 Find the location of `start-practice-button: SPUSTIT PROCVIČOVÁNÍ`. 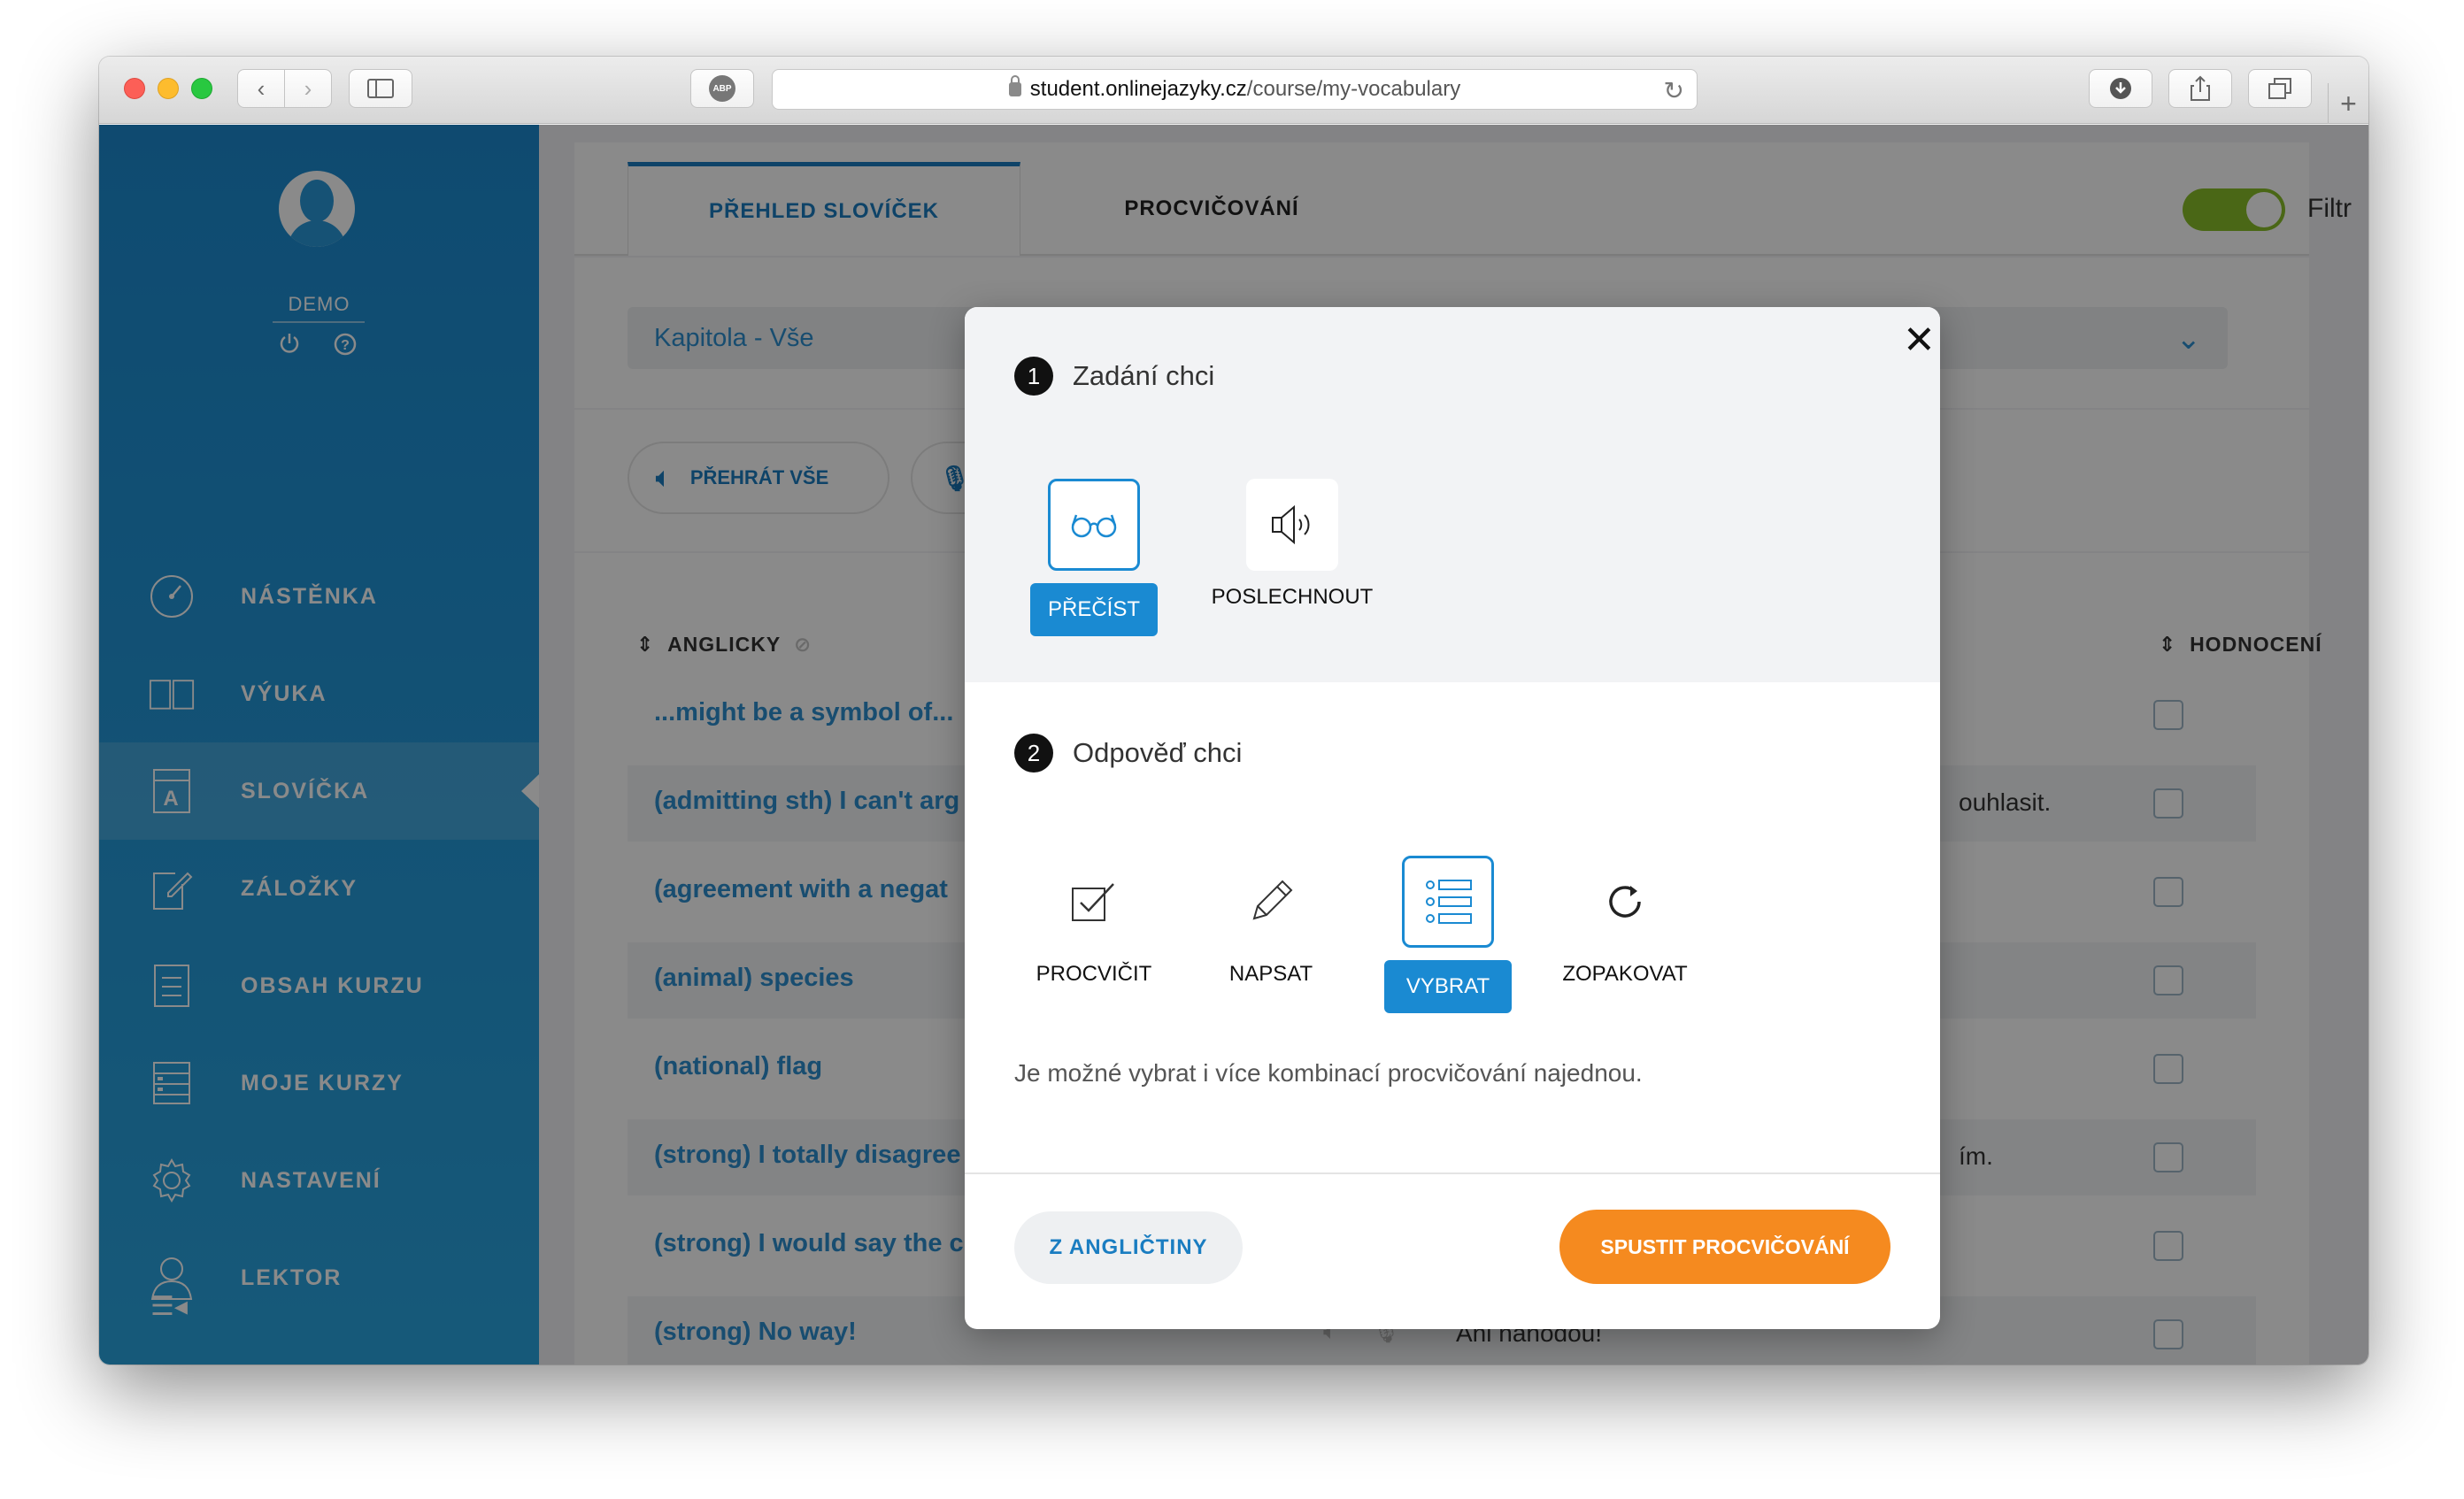

start-practice-button: SPUSTIT PROCVIČOVÁNÍ is located at coordinates (1725, 1247).